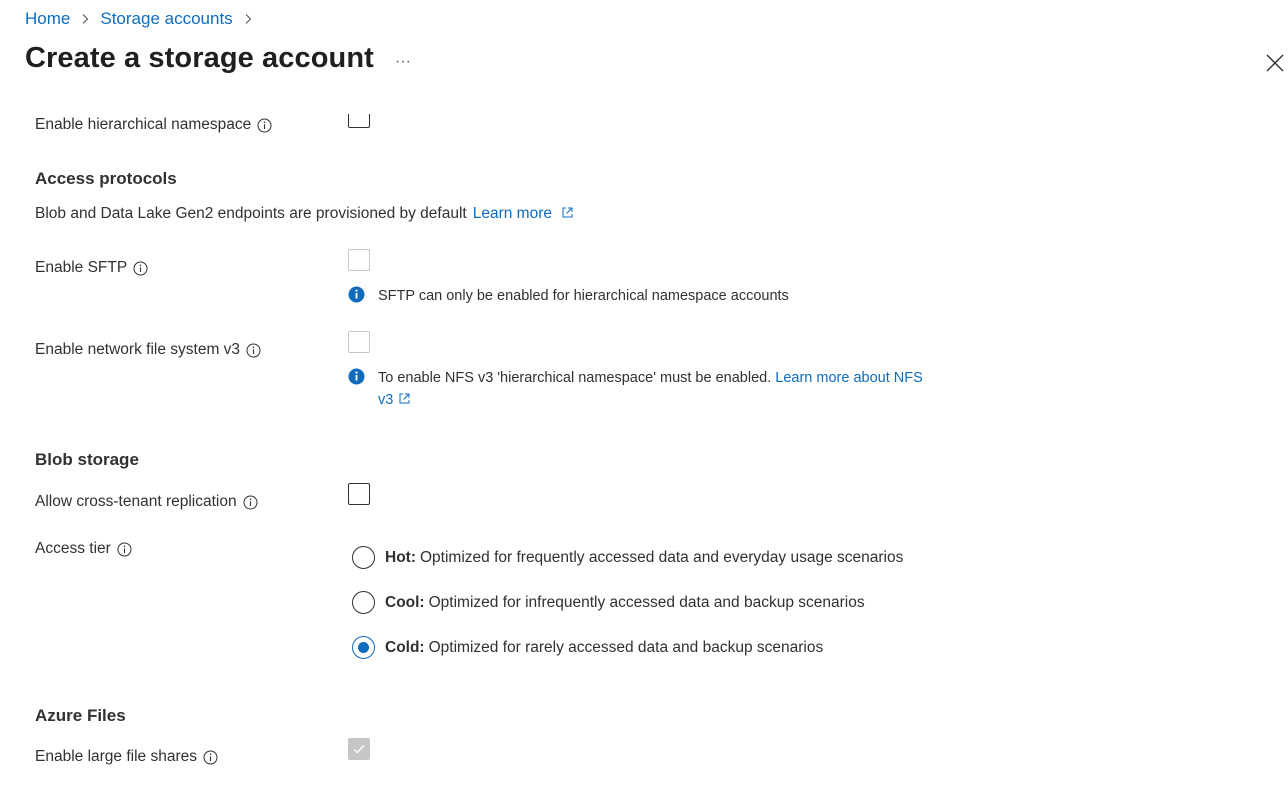 The image size is (1288, 786). I want to click on cross-tenant-checkbox, so click(359, 494).